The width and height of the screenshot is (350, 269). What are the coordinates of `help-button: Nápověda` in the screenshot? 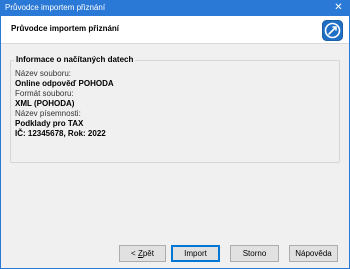 It's located at (313, 253).